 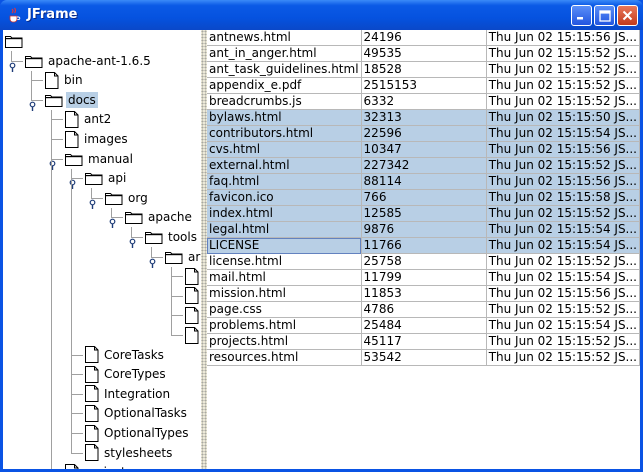 I want to click on minimize-button, so click(x=581, y=15).